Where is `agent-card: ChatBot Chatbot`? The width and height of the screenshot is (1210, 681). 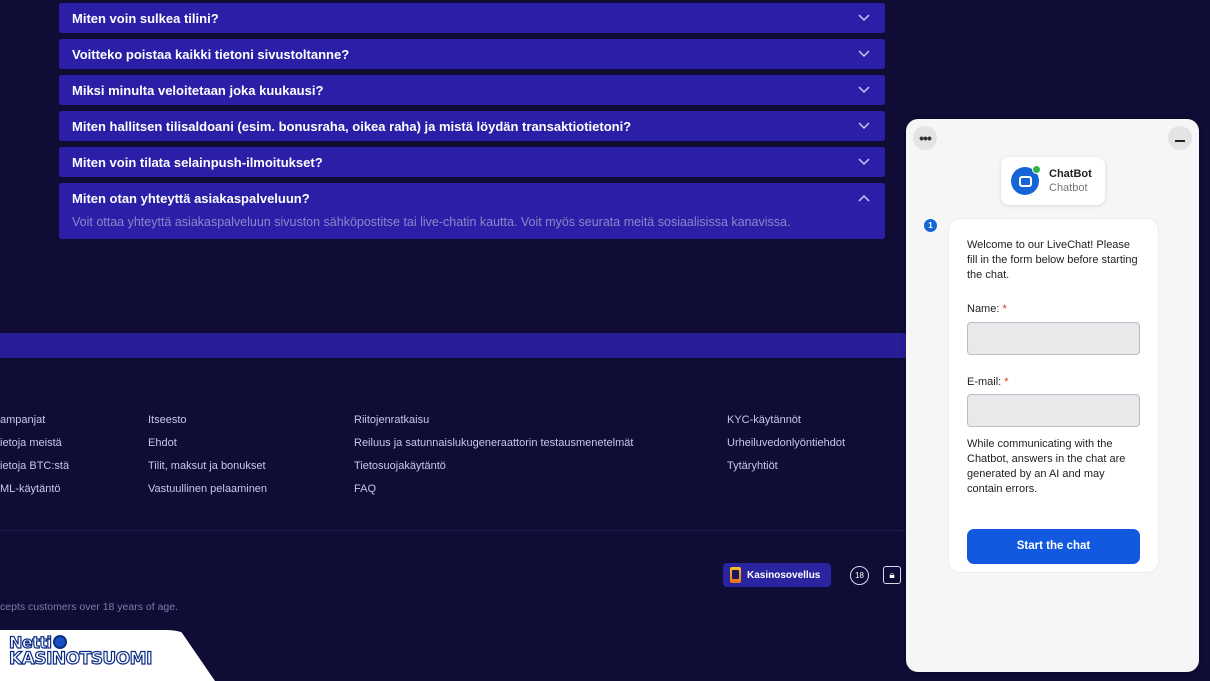 agent-card: ChatBot Chatbot is located at coordinates (1053, 181).